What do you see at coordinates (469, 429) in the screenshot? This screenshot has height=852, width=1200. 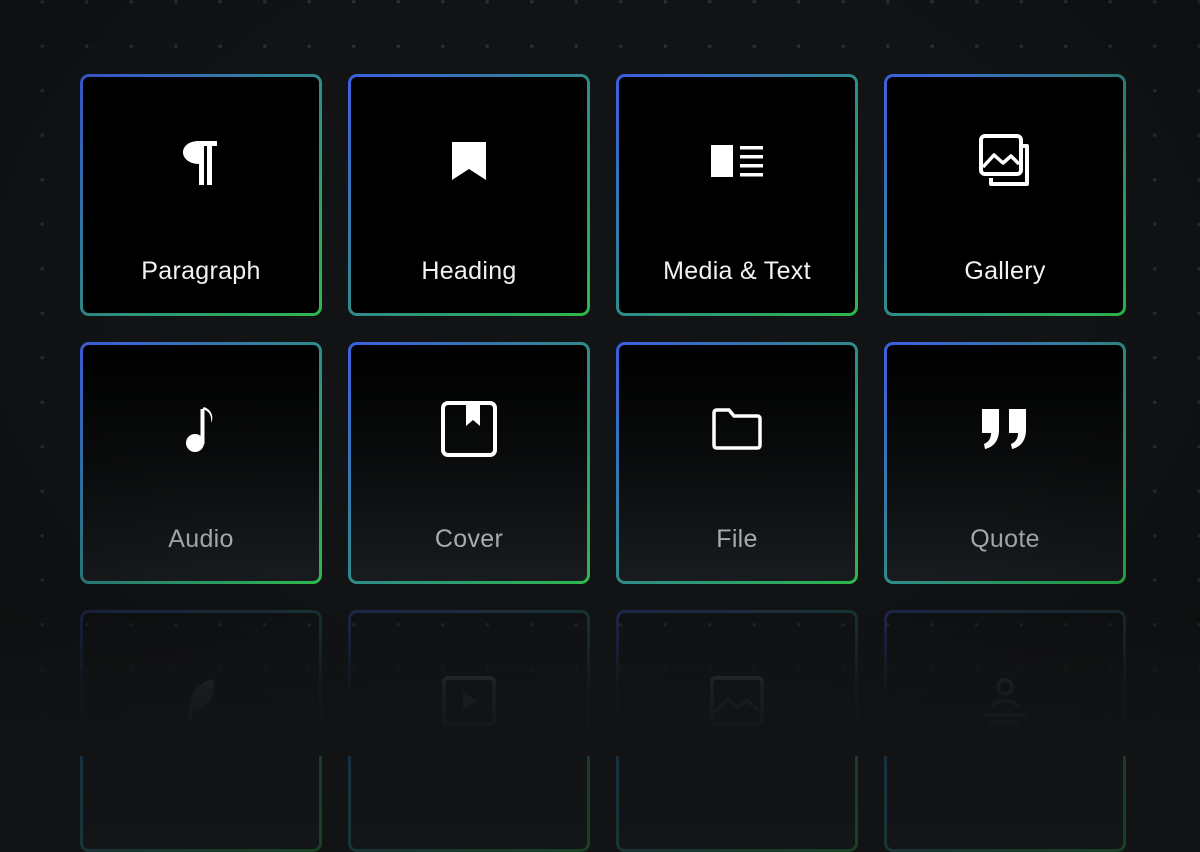 I see `cover-icon` at bounding box center [469, 429].